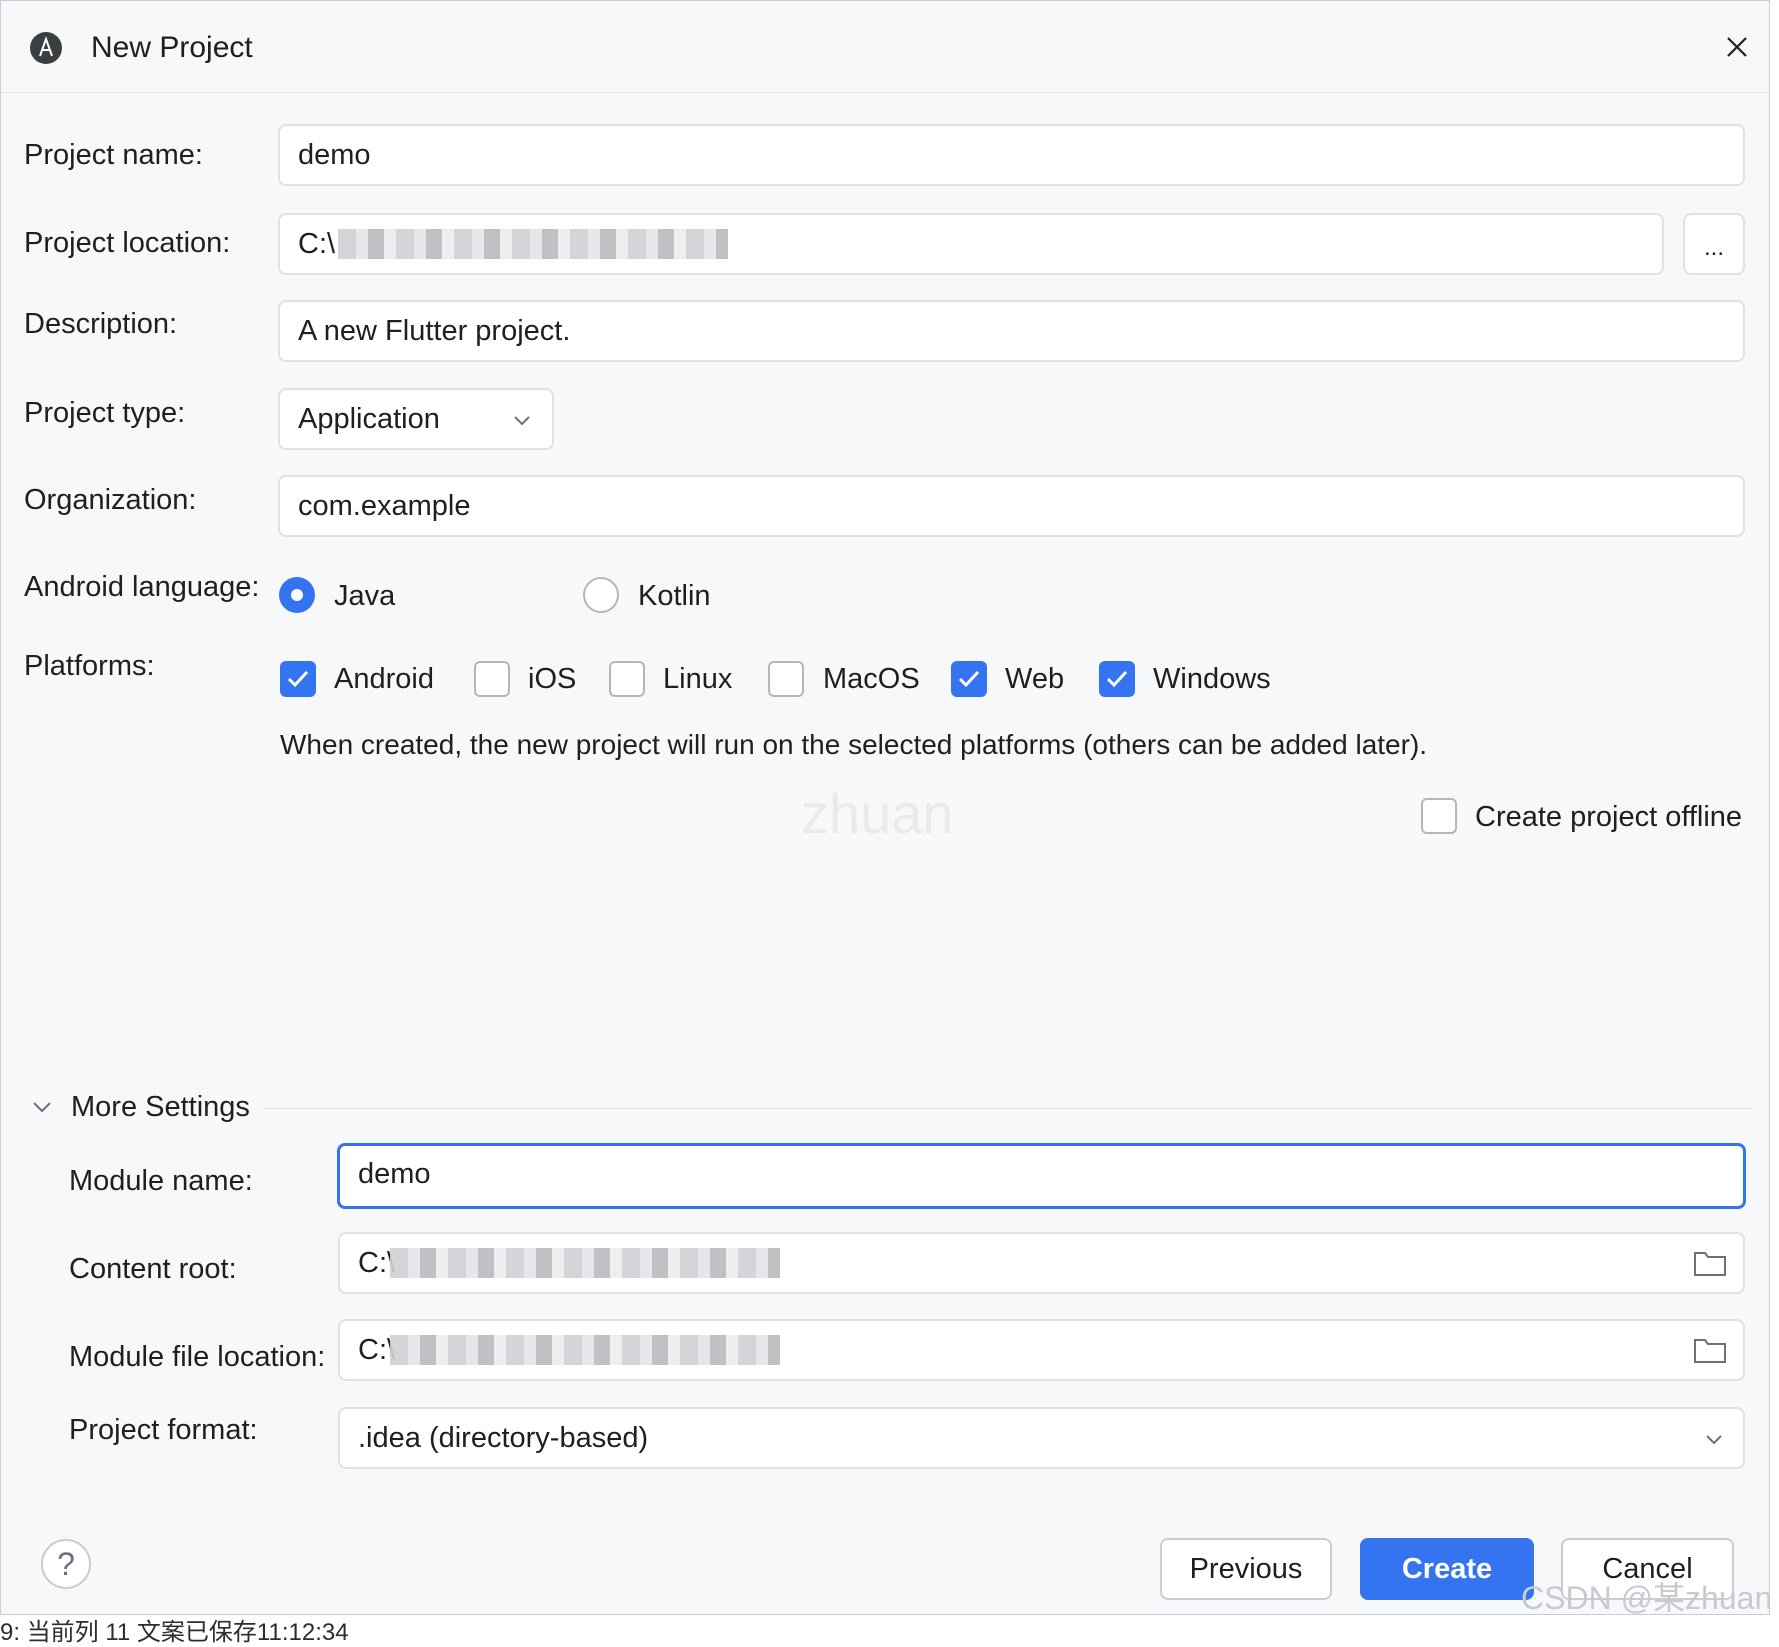  Describe the element at coordinates (1011, 155) in the screenshot. I see `project-name-input: demo` at that location.